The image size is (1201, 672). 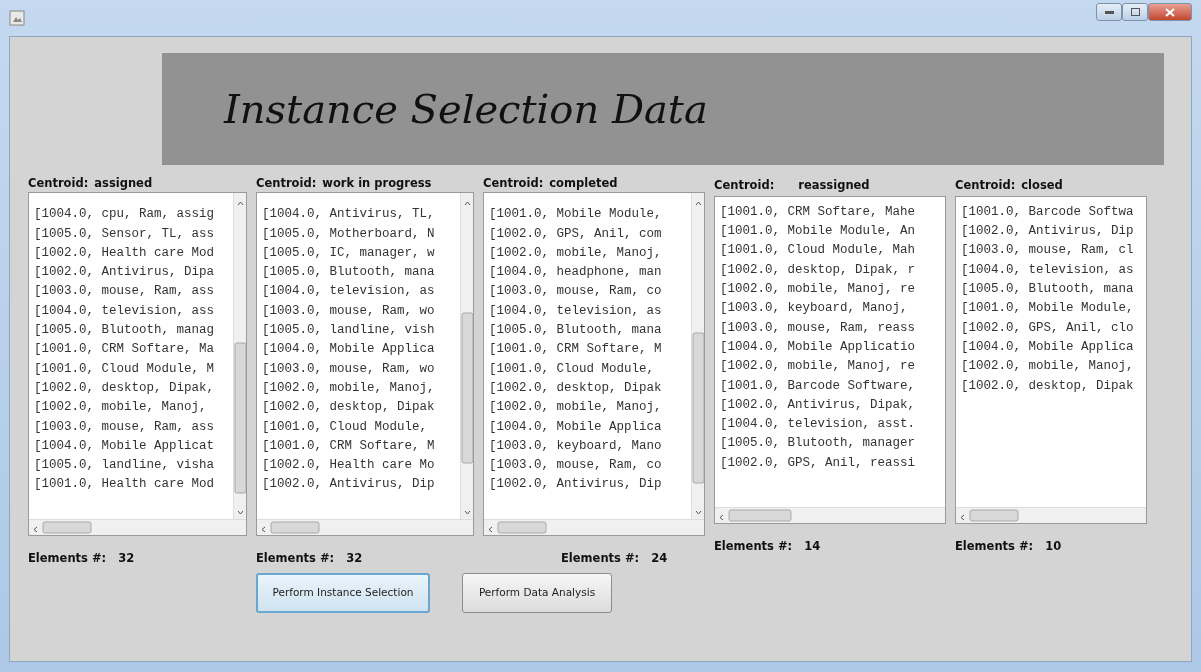 I want to click on list-row: [1005.0, IC, manager, w, so click(x=348, y=253).